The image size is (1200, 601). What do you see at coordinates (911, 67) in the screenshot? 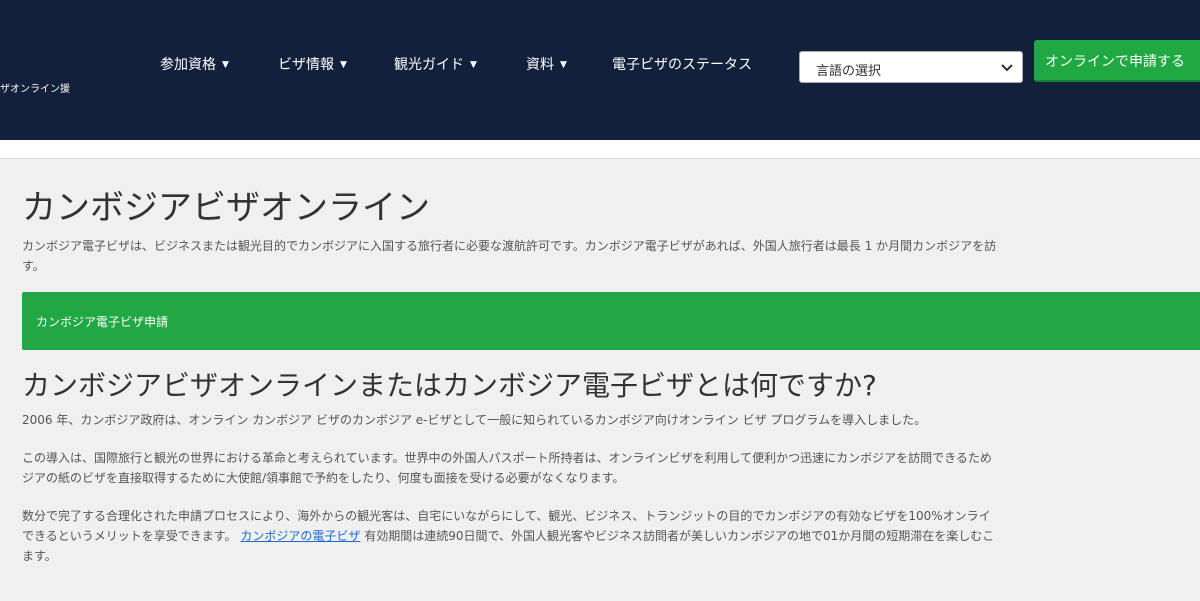
I see `language-select: 言語の選択` at bounding box center [911, 67].